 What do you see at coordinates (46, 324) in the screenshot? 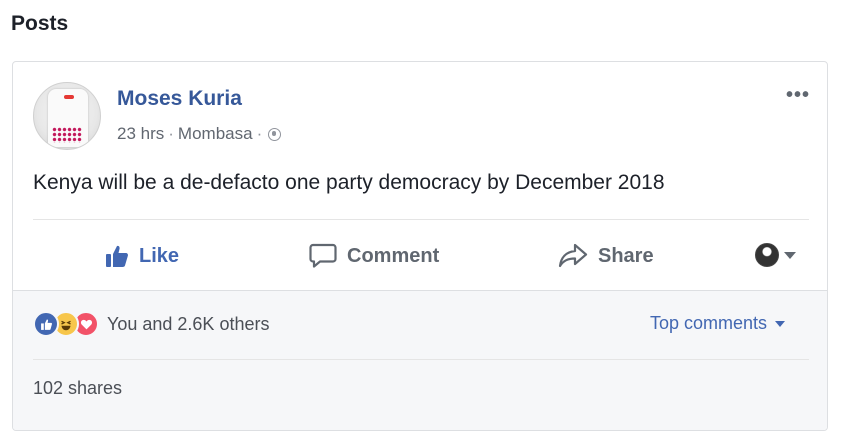
I see `like-reaction-icon` at bounding box center [46, 324].